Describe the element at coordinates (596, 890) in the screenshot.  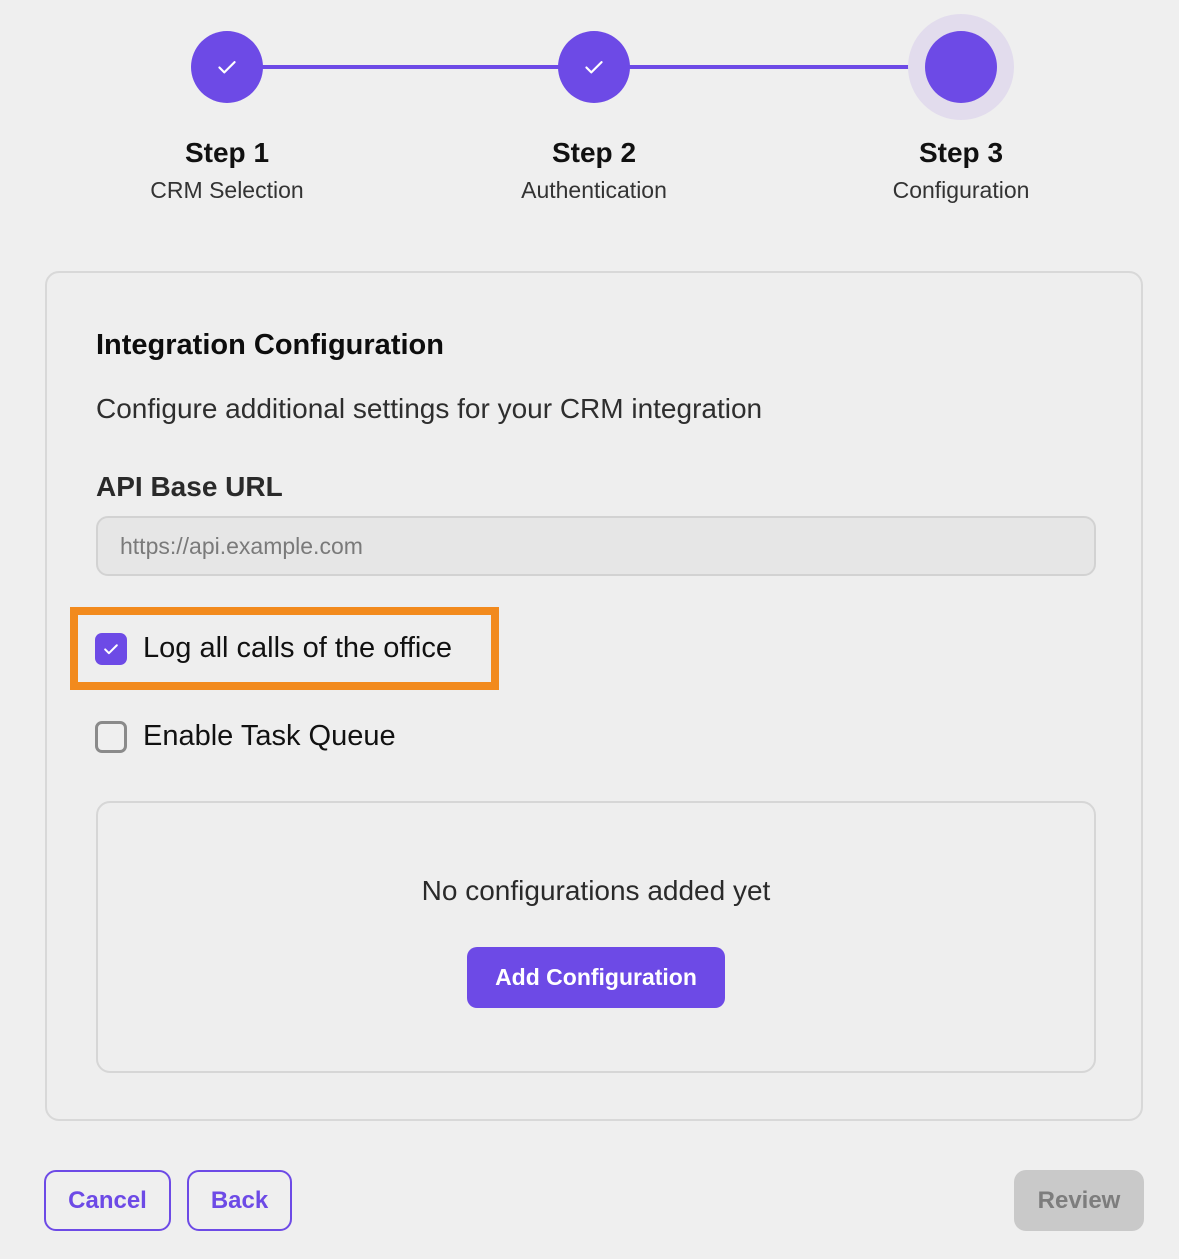
I see `empty-state-text: No configurations added yet` at that location.